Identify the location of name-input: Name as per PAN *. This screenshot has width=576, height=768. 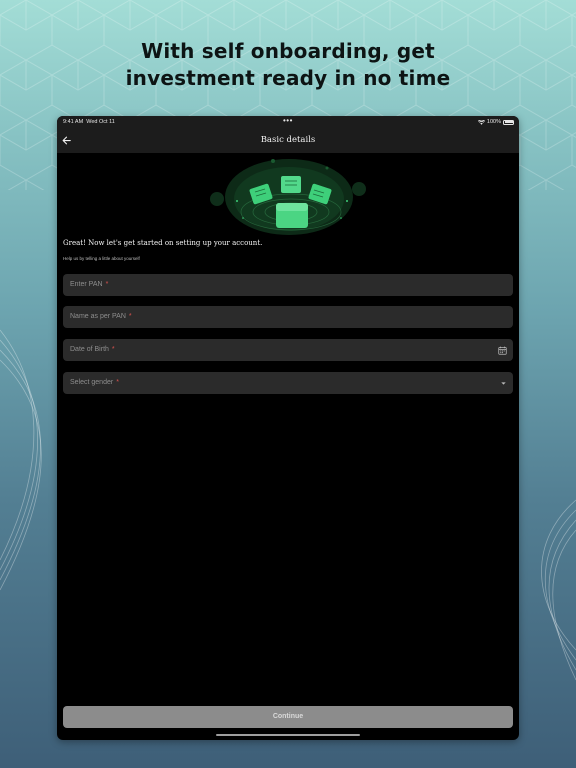
(288, 317).